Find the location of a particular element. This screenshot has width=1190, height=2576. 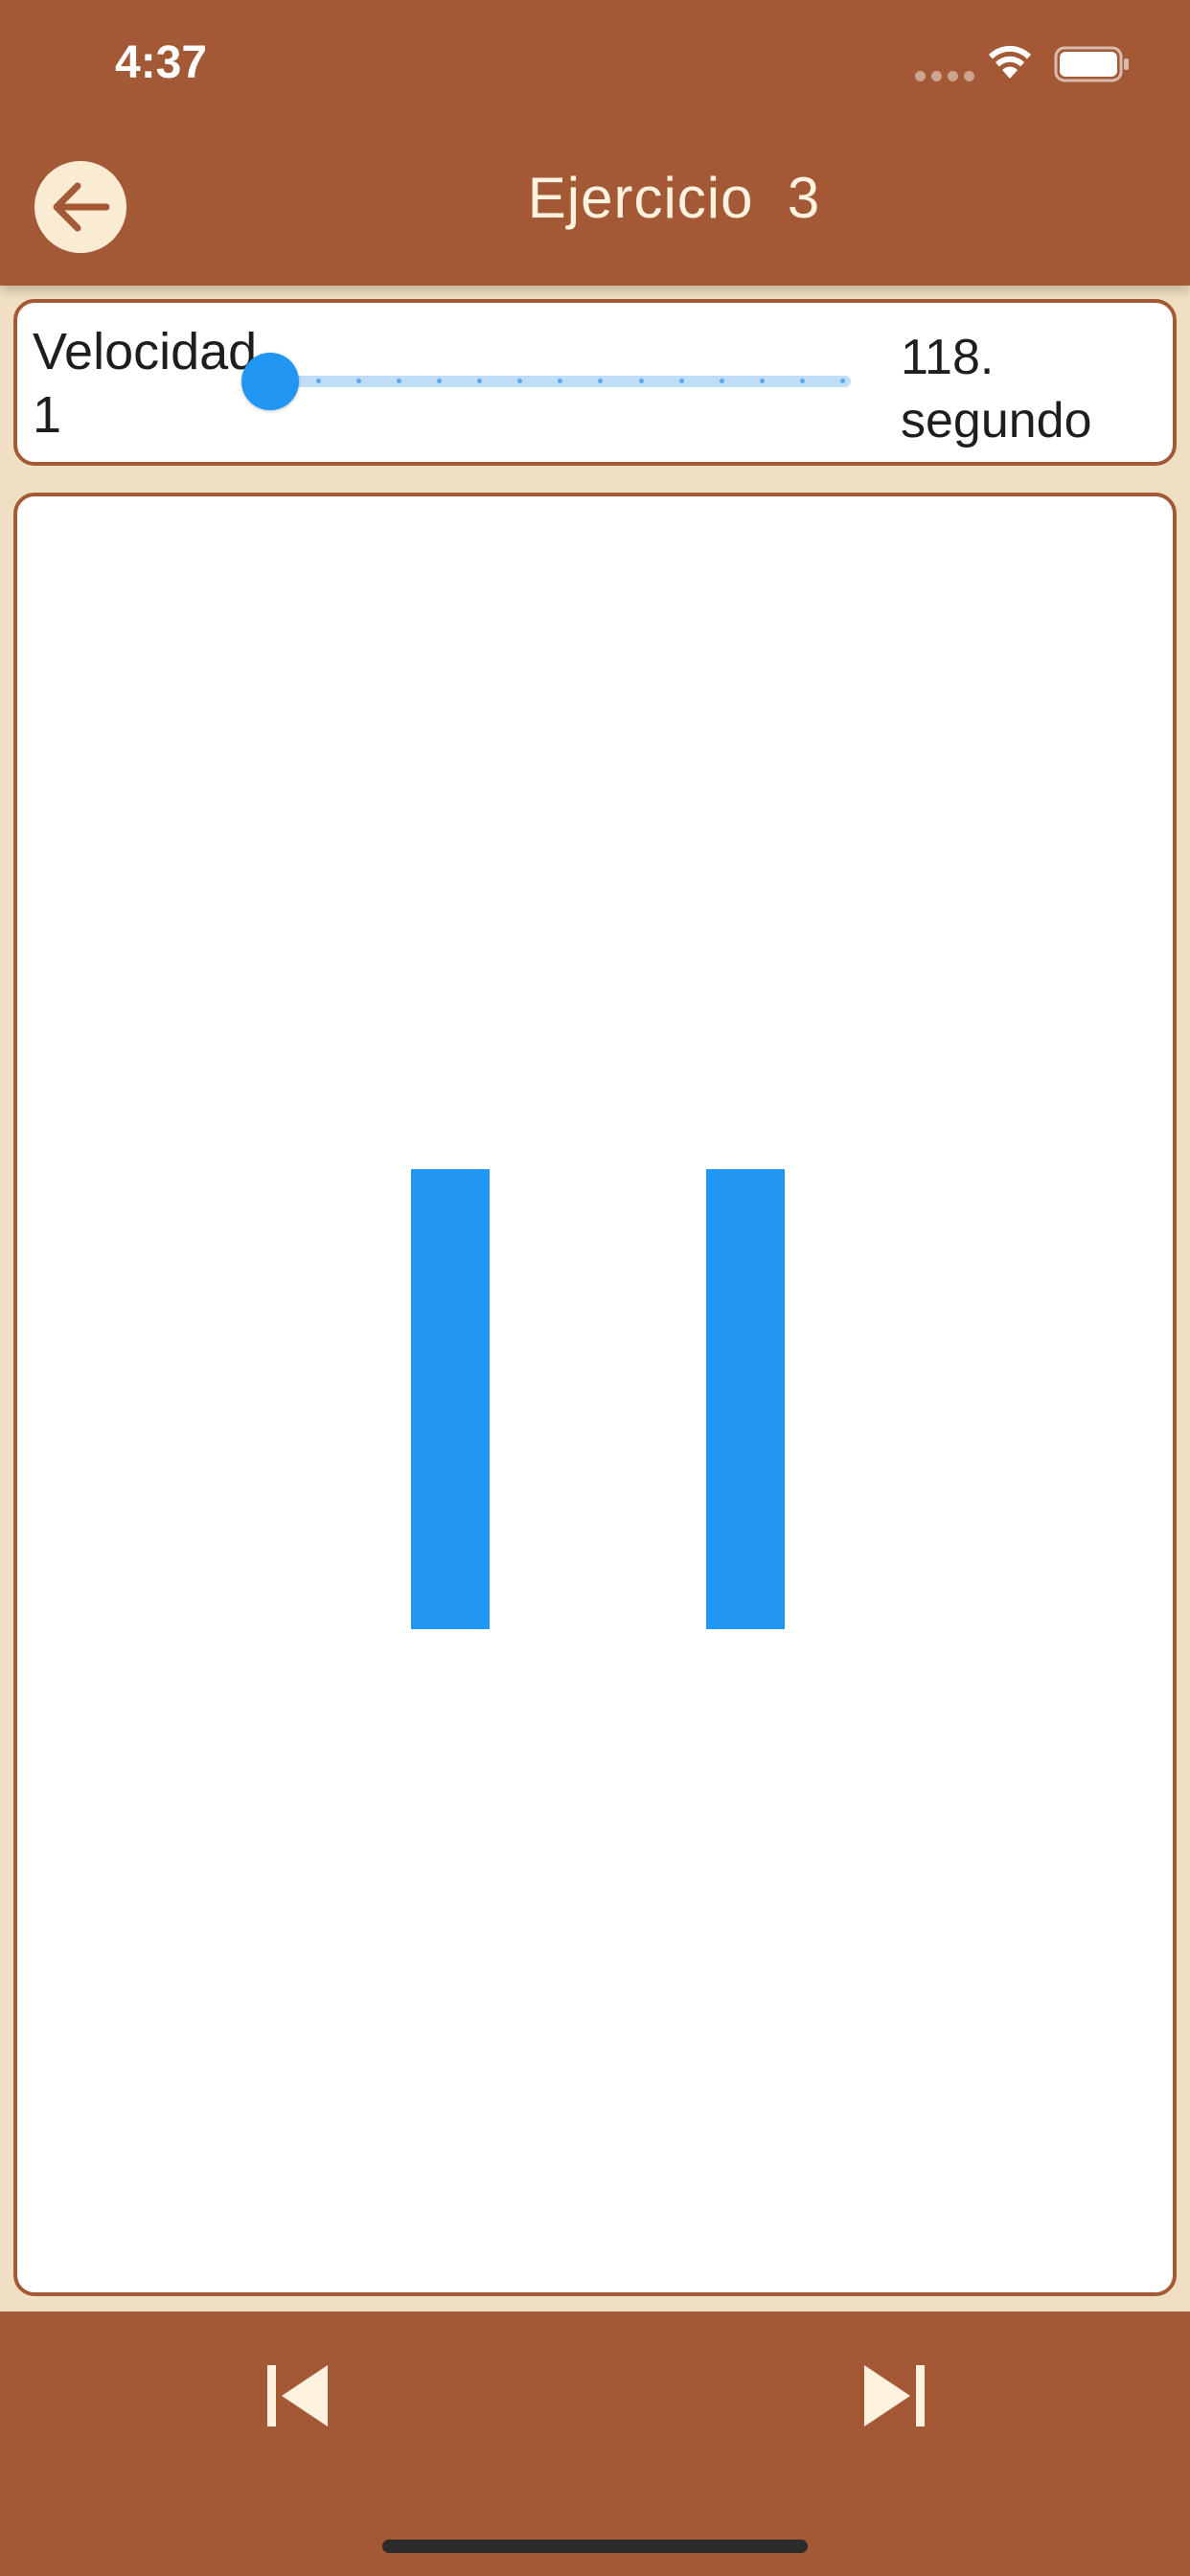

next-button is located at coordinates (894, 2396).